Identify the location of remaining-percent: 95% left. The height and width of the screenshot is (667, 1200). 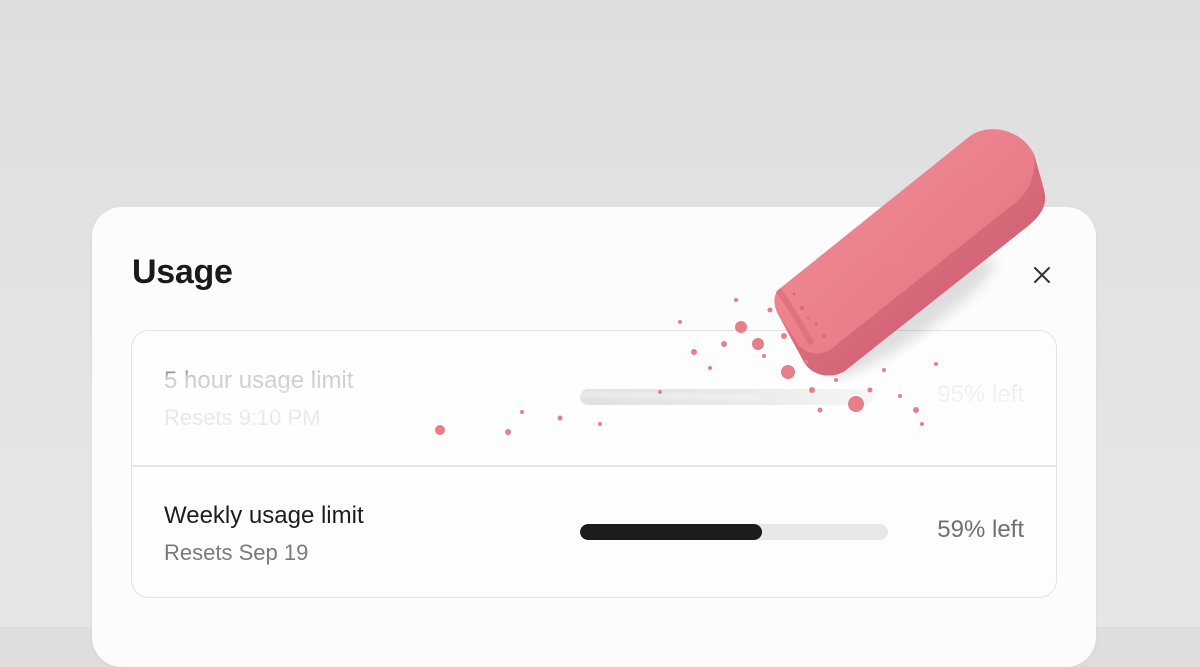
(980, 394).